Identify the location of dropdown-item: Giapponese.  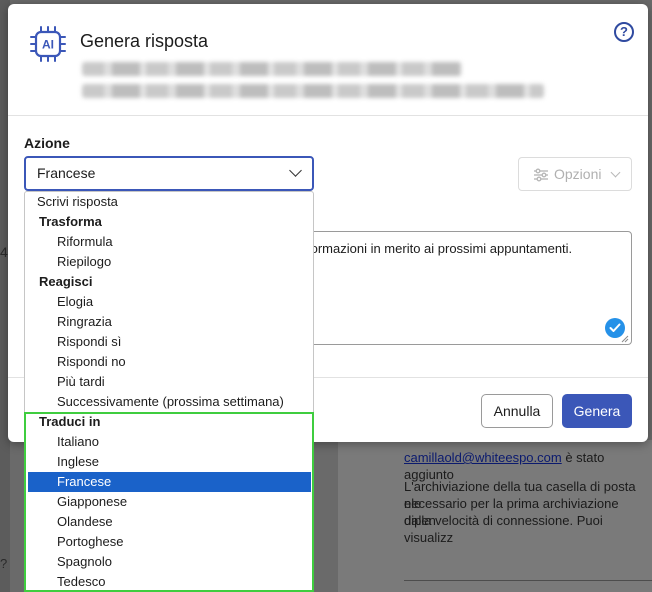
(169, 502).